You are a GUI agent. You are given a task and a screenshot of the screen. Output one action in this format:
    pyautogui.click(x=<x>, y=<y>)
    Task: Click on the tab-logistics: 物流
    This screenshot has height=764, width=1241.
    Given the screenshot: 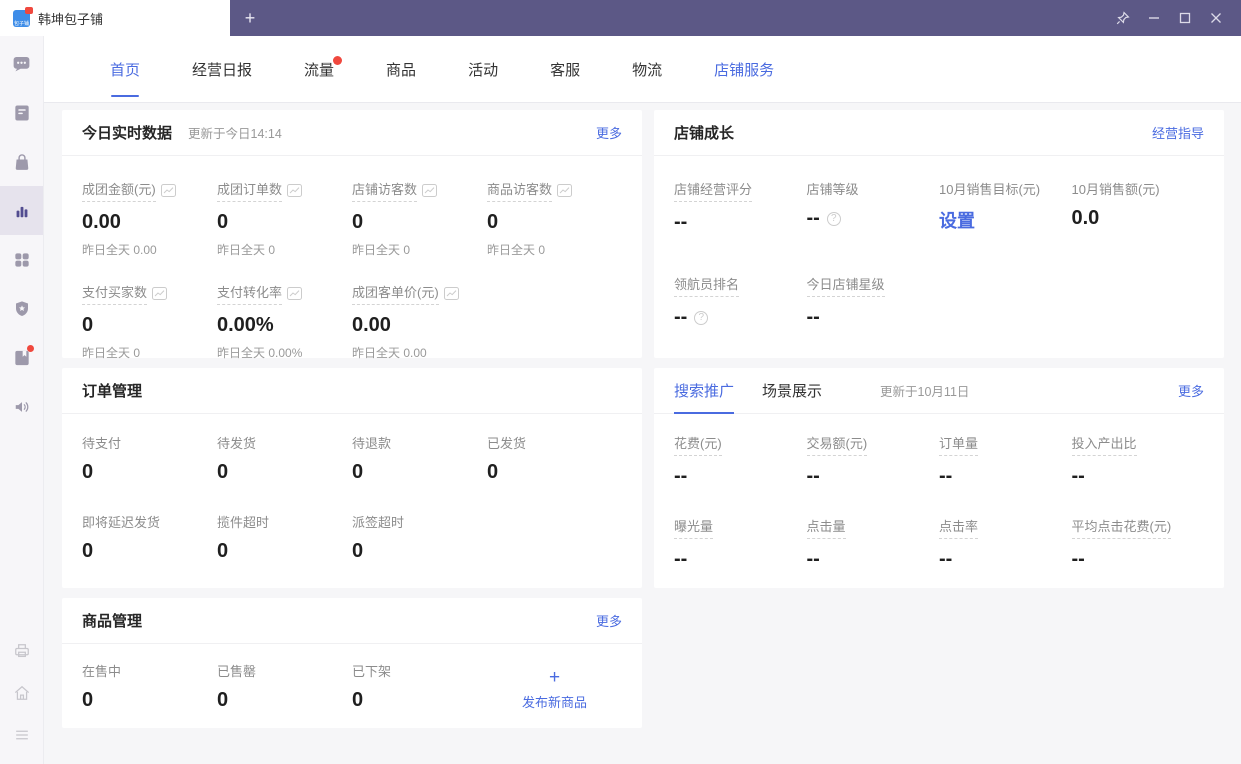 What is the action you would take?
    pyautogui.click(x=647, y=69)
    